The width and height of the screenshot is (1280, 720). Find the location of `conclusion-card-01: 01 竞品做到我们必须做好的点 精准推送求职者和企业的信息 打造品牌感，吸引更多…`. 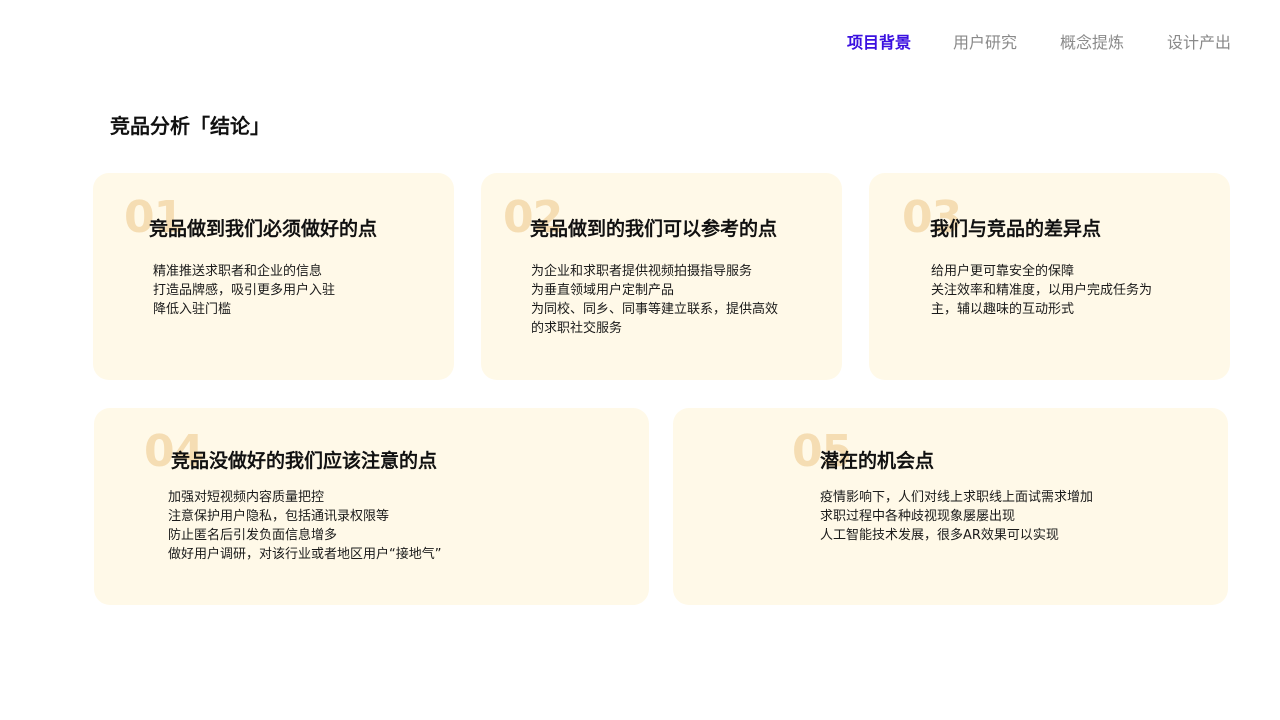

conclusion-card-01: 01 竞品做到我们必须做好的点 精准推送求职者和企业的信息 打造品牌感，吸引更多… is located at coordinates (273, 276).